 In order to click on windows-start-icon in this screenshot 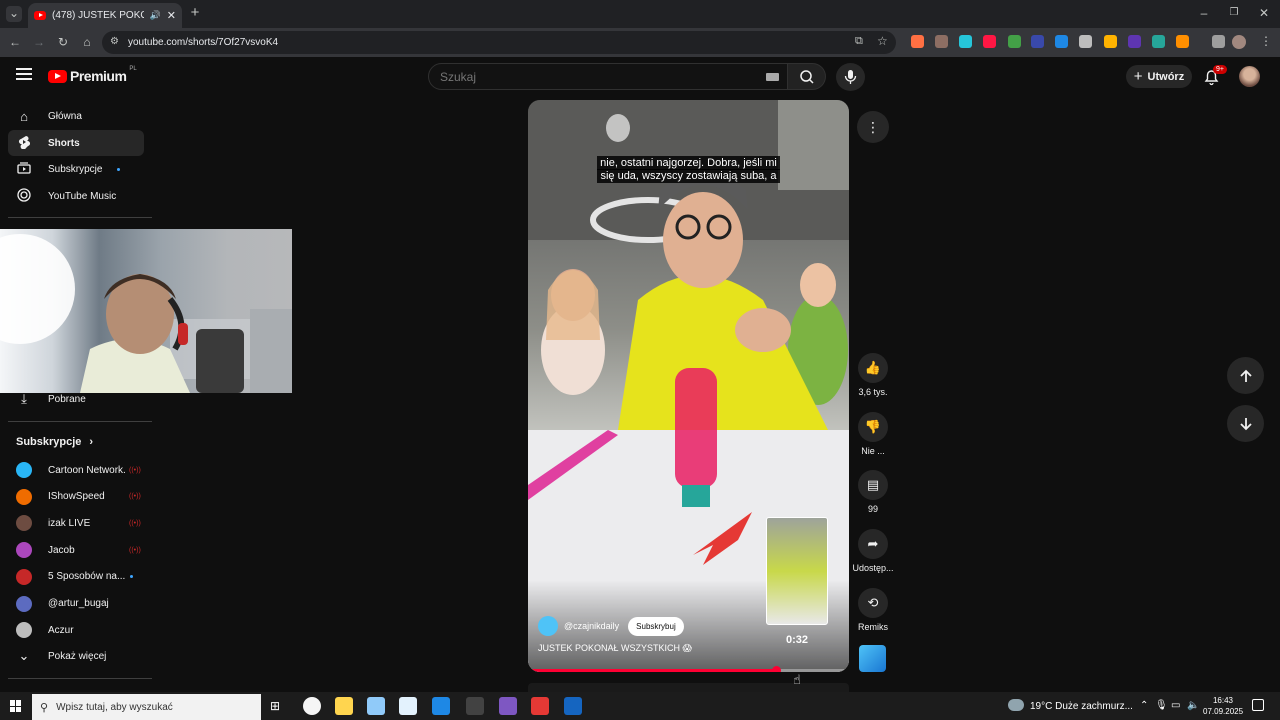, I will do `click(16, 706)`.